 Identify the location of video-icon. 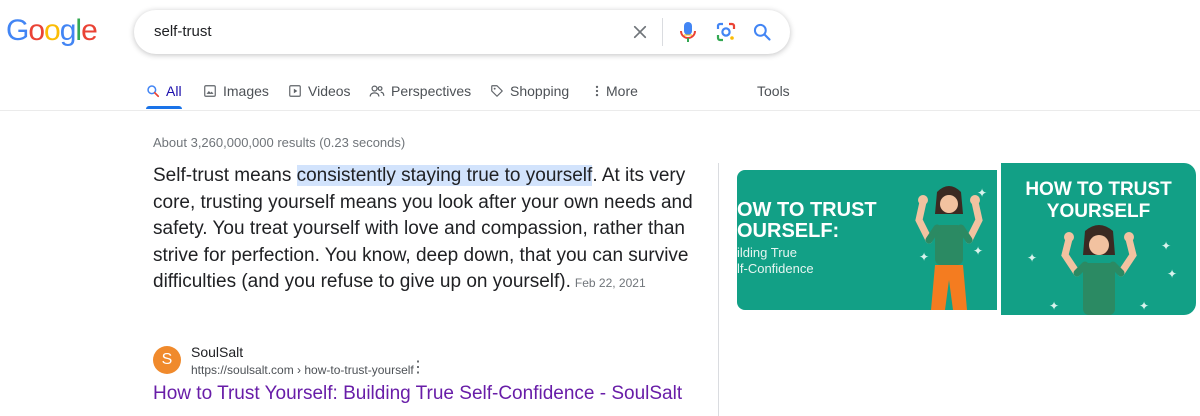
(295, 91).